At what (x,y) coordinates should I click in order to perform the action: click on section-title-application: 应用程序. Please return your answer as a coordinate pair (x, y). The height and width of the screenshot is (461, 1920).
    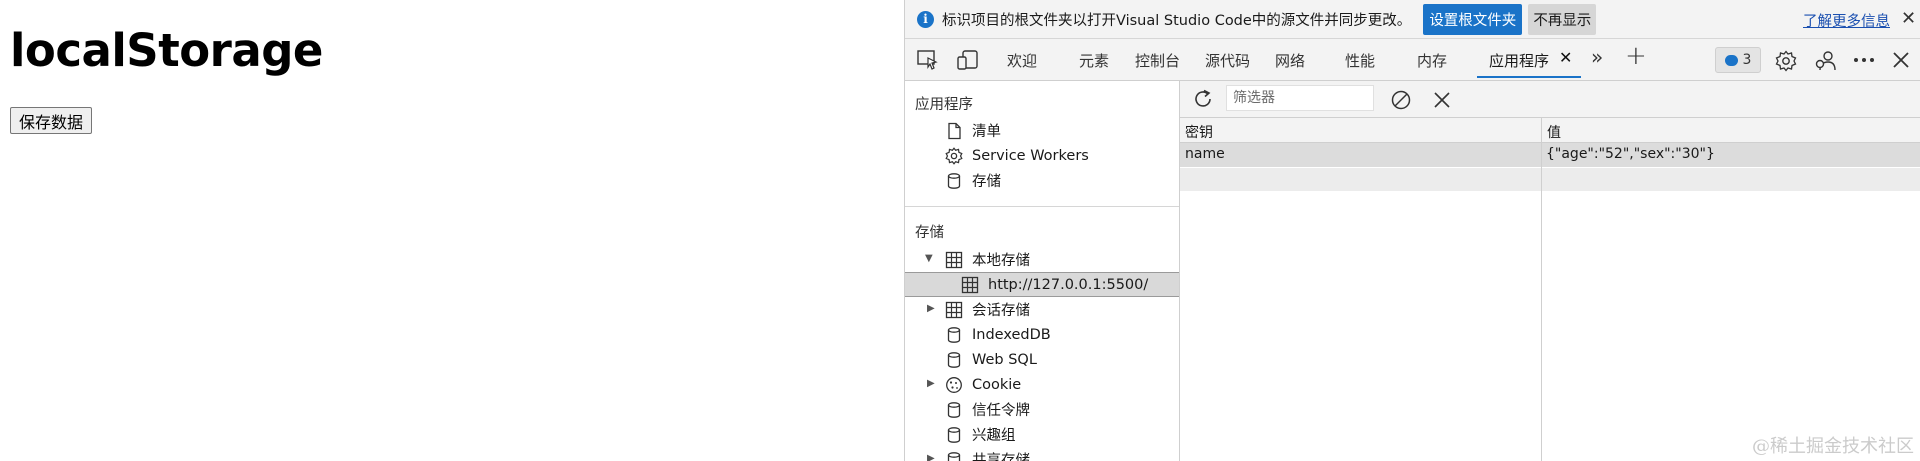
    Looking at the image, I should click on (944, 105).